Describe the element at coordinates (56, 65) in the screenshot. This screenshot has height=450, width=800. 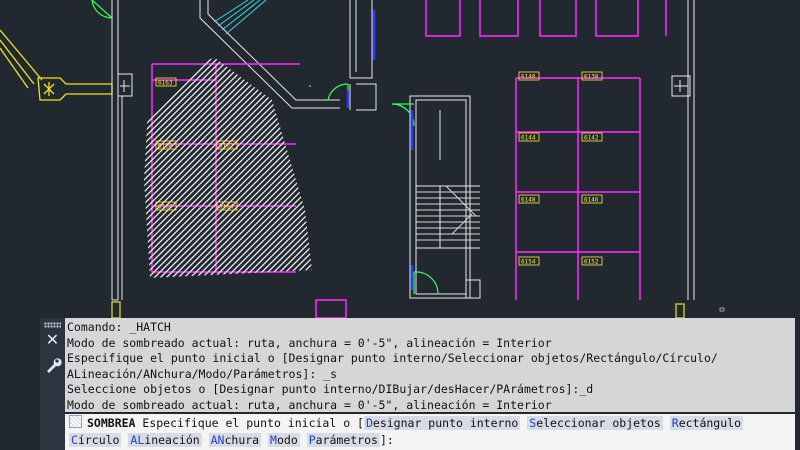
I see `yellow-duct-lines` at that location.